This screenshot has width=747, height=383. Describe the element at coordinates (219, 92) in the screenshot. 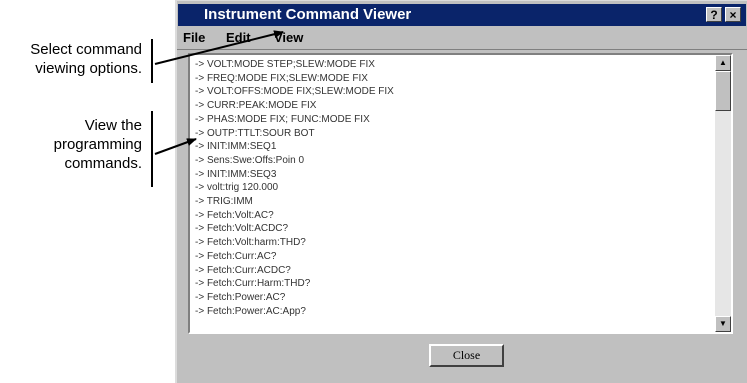

I see `callout-arrows` at that location.